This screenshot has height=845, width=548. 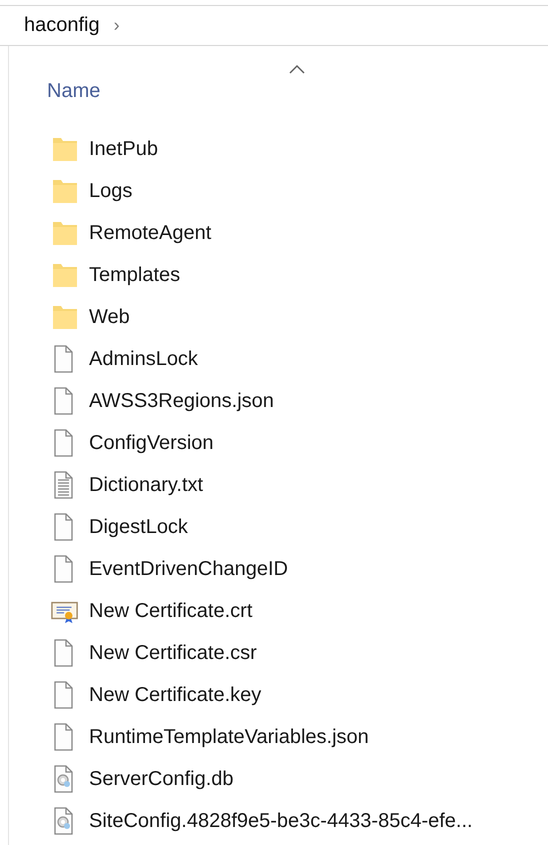 I want to click on file-name: ConfigVersion, so click(x=151, y=443).